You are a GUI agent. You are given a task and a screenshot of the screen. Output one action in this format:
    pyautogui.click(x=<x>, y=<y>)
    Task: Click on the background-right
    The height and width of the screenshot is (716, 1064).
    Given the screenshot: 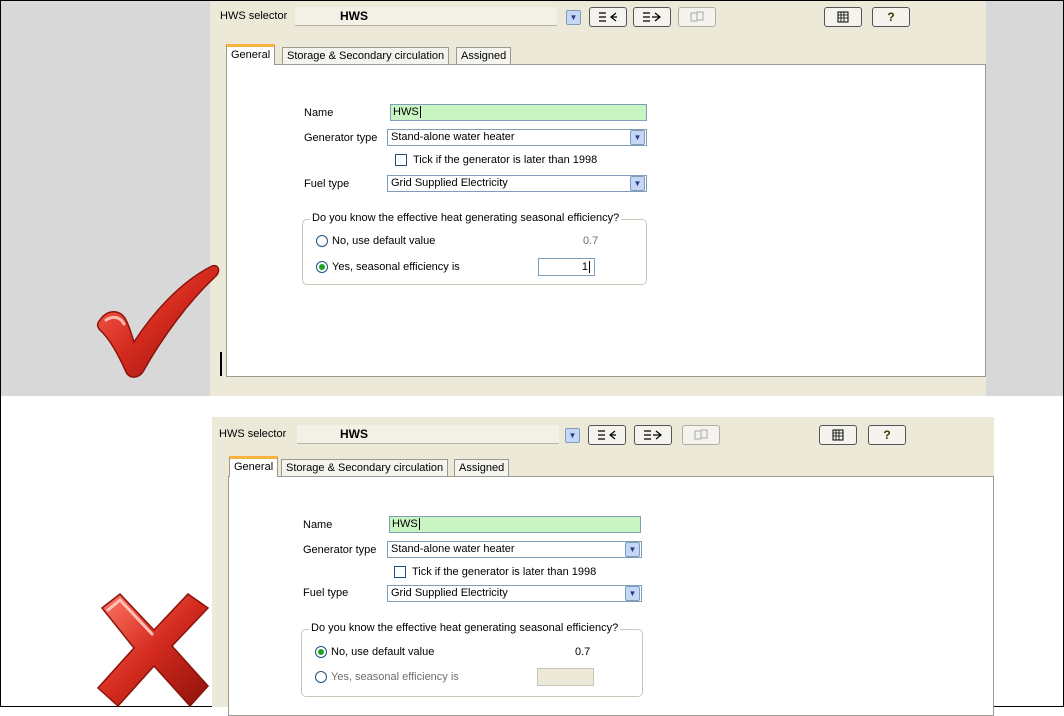 What is the action you would take?
    pyautogui.click(x=1024, y=198)
    